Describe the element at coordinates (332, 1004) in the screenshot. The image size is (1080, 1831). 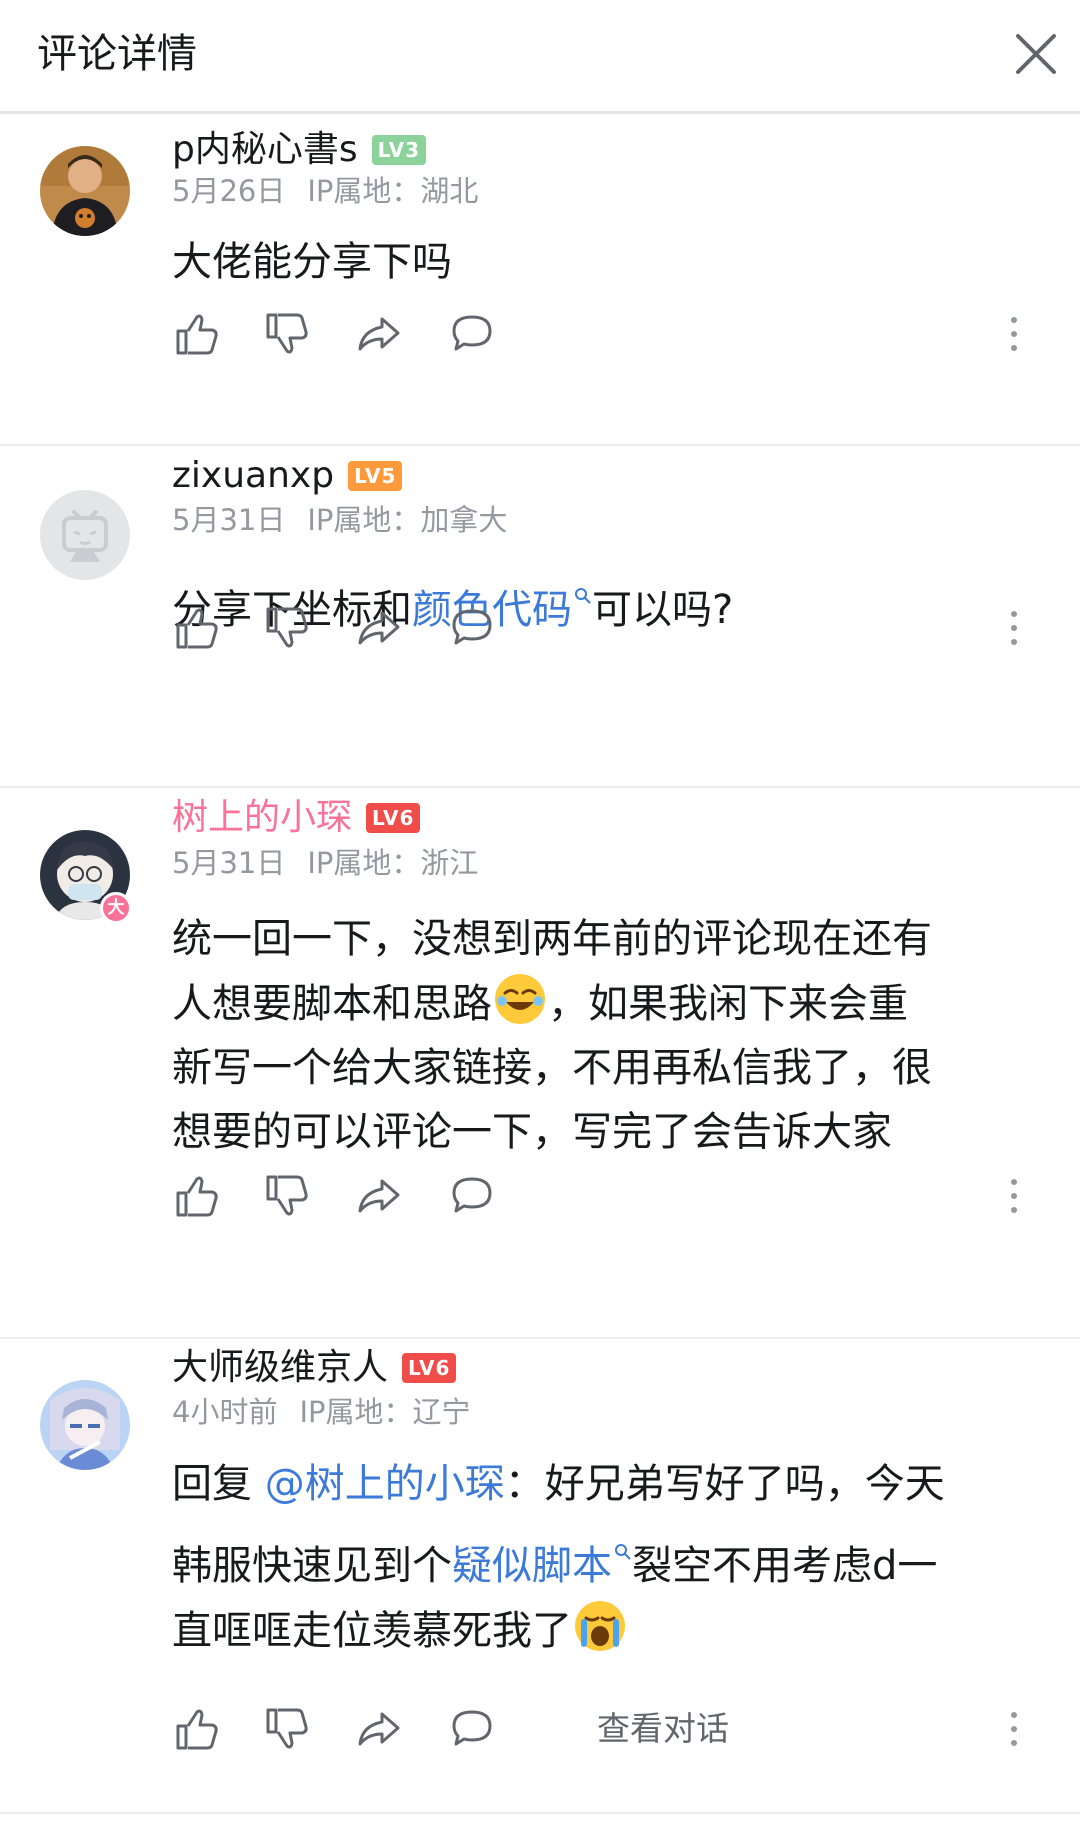
I see `comment-text-part: 人想要脚本和思路` at that location.